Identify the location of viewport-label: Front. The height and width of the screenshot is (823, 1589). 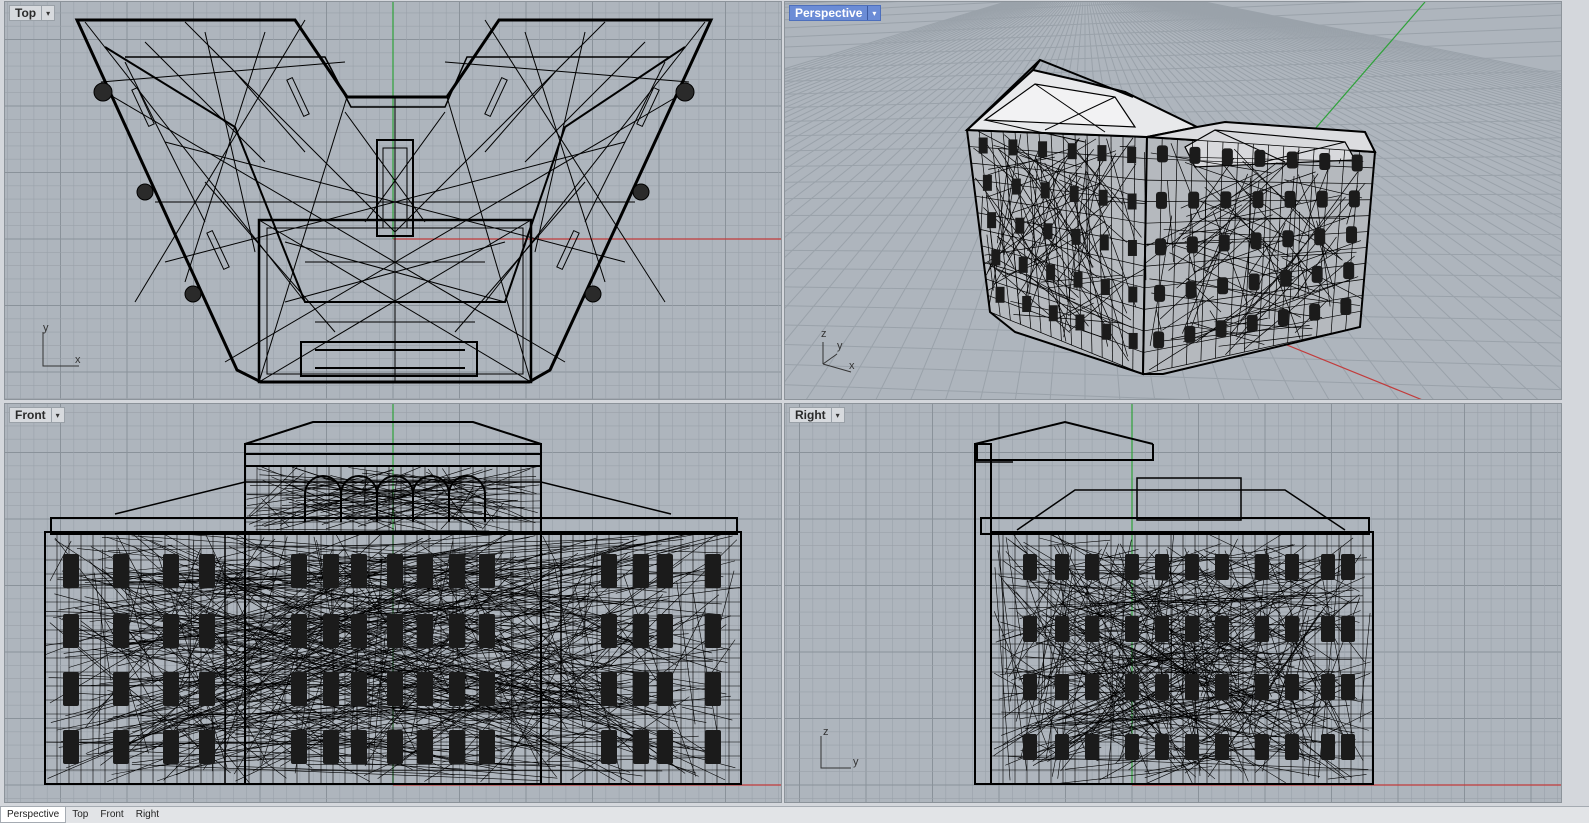
(30, 415).